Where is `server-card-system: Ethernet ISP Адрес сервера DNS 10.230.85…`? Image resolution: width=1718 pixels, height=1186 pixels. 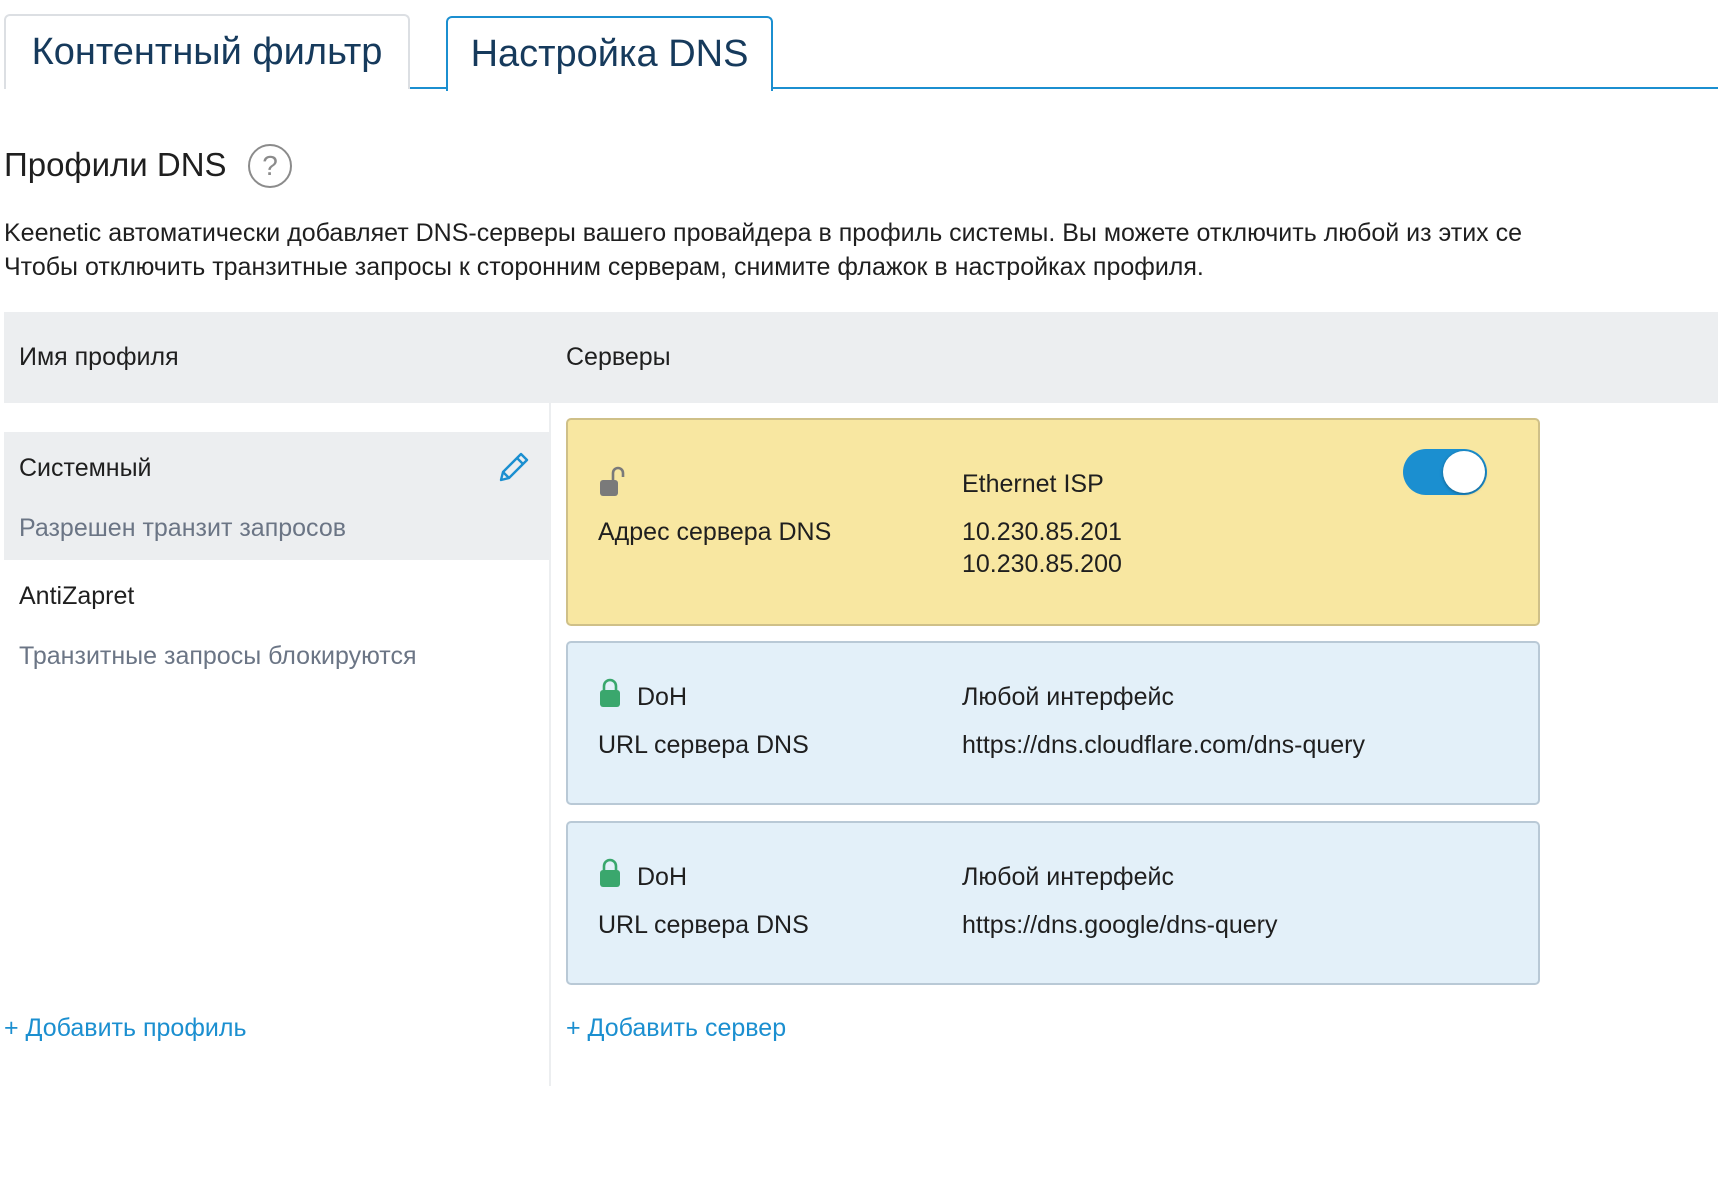
server-card-system: Ethernet ISP Адрес сервера DNS 10.230.85… is located at coordinates (1053, 522).